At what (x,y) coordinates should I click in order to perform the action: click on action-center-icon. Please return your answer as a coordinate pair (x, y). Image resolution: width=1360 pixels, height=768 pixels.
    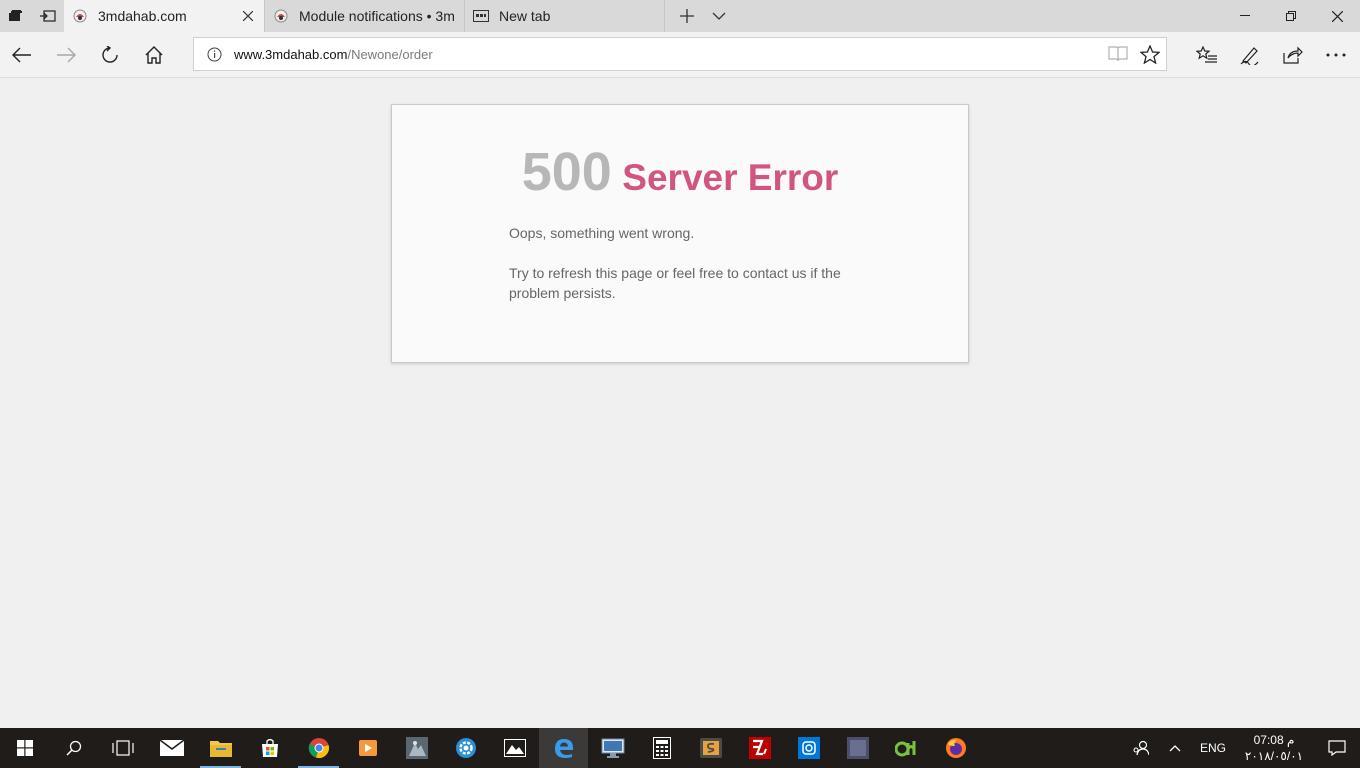
    Looking at the image, I should click on (1337, 748).